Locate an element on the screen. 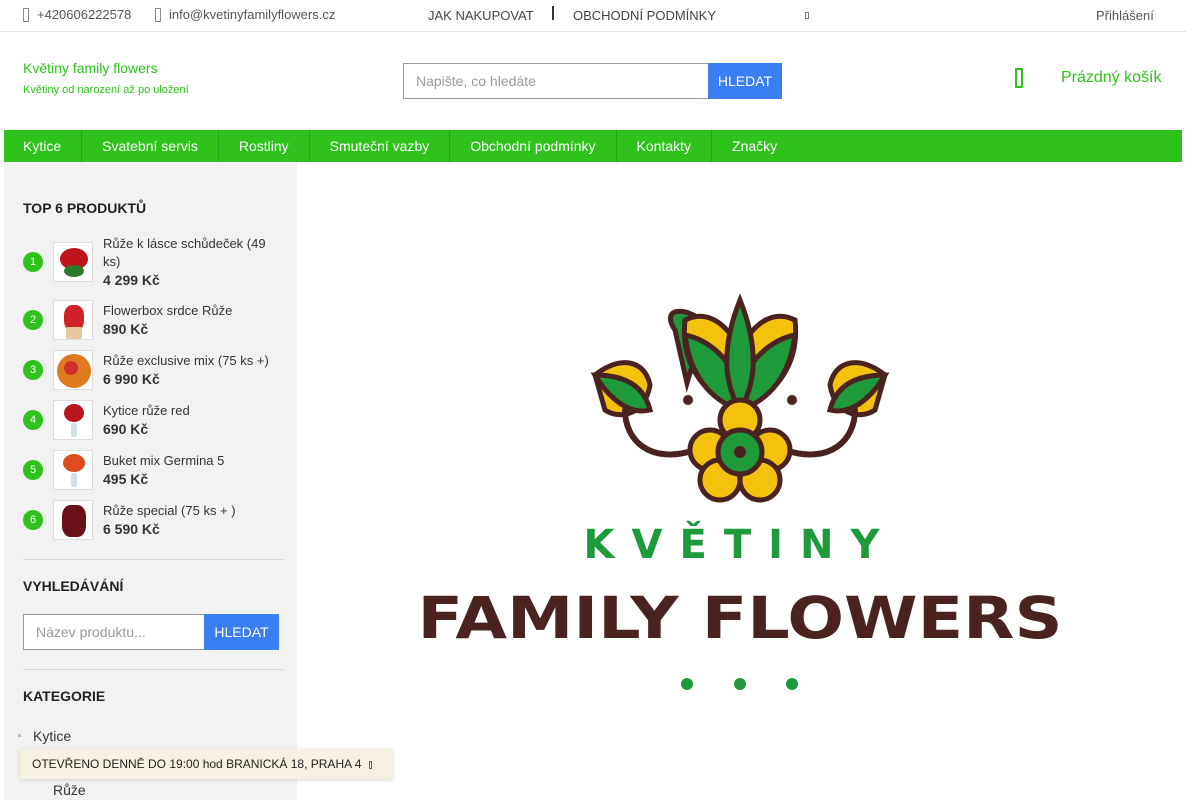  phone-contact: +420606222578 is located at coordinates (77, 14).